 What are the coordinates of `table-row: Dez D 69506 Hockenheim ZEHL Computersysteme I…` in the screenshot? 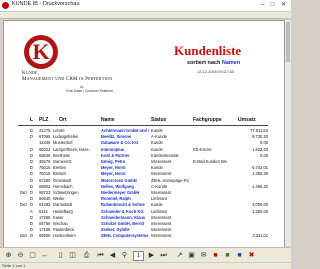 It's located at (144, 236).